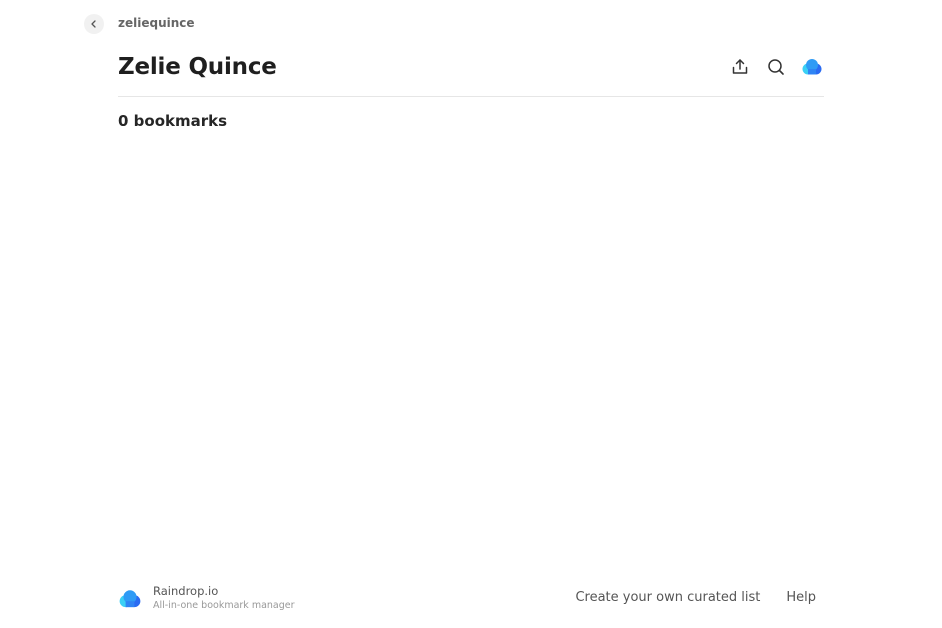 The width and height of the screenshot is (942, 628). Describe the element at coordinates (130, 599) in the screenshot. I see `raindrop-logo-icon` at that location.